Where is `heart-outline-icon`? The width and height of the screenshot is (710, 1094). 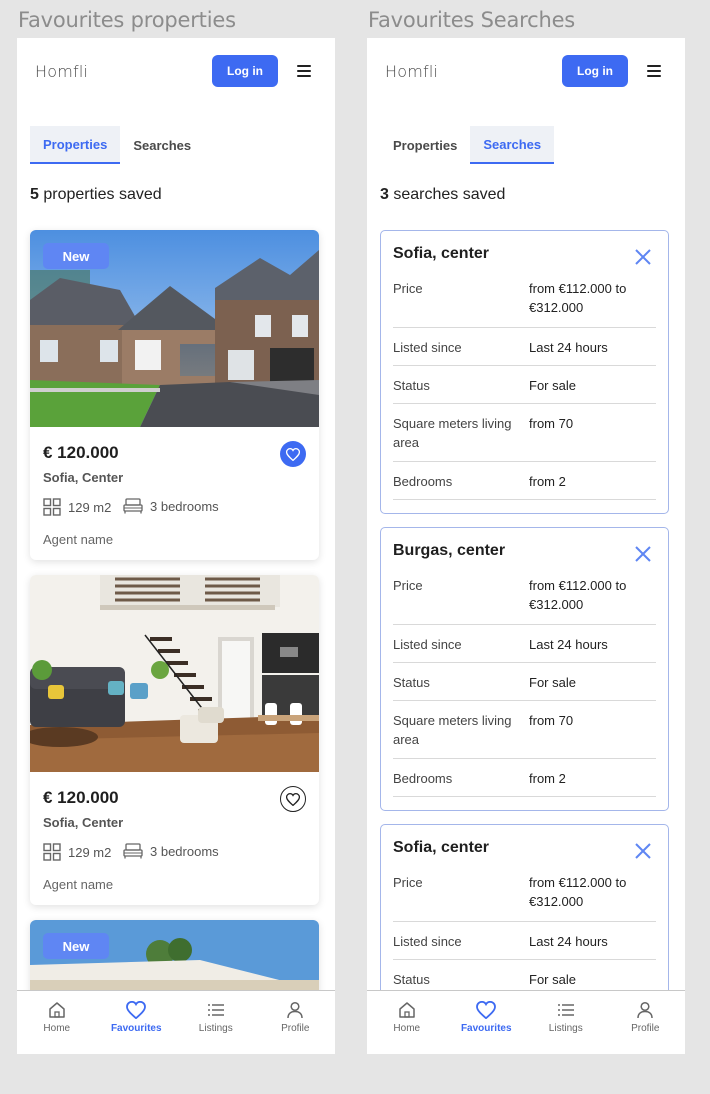 heart-outline-icon is located at coordinates (293, 799).